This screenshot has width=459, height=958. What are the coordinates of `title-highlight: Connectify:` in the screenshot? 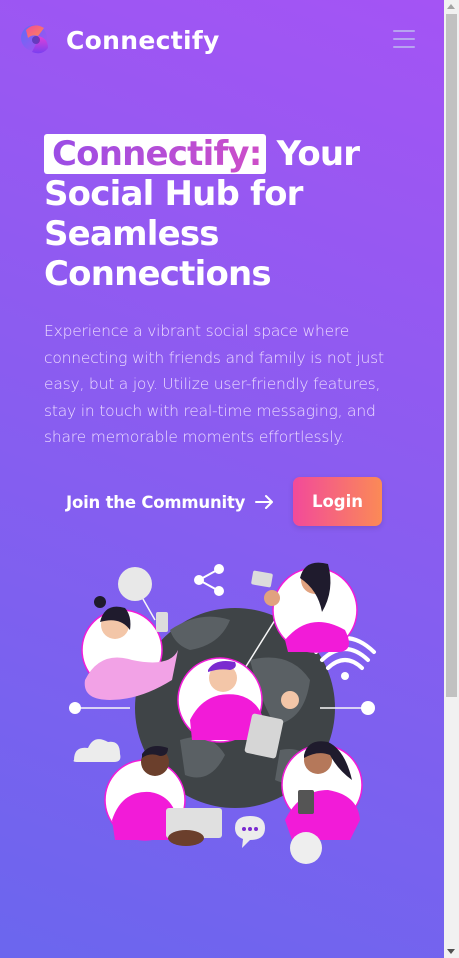 It's located at (157, 154).